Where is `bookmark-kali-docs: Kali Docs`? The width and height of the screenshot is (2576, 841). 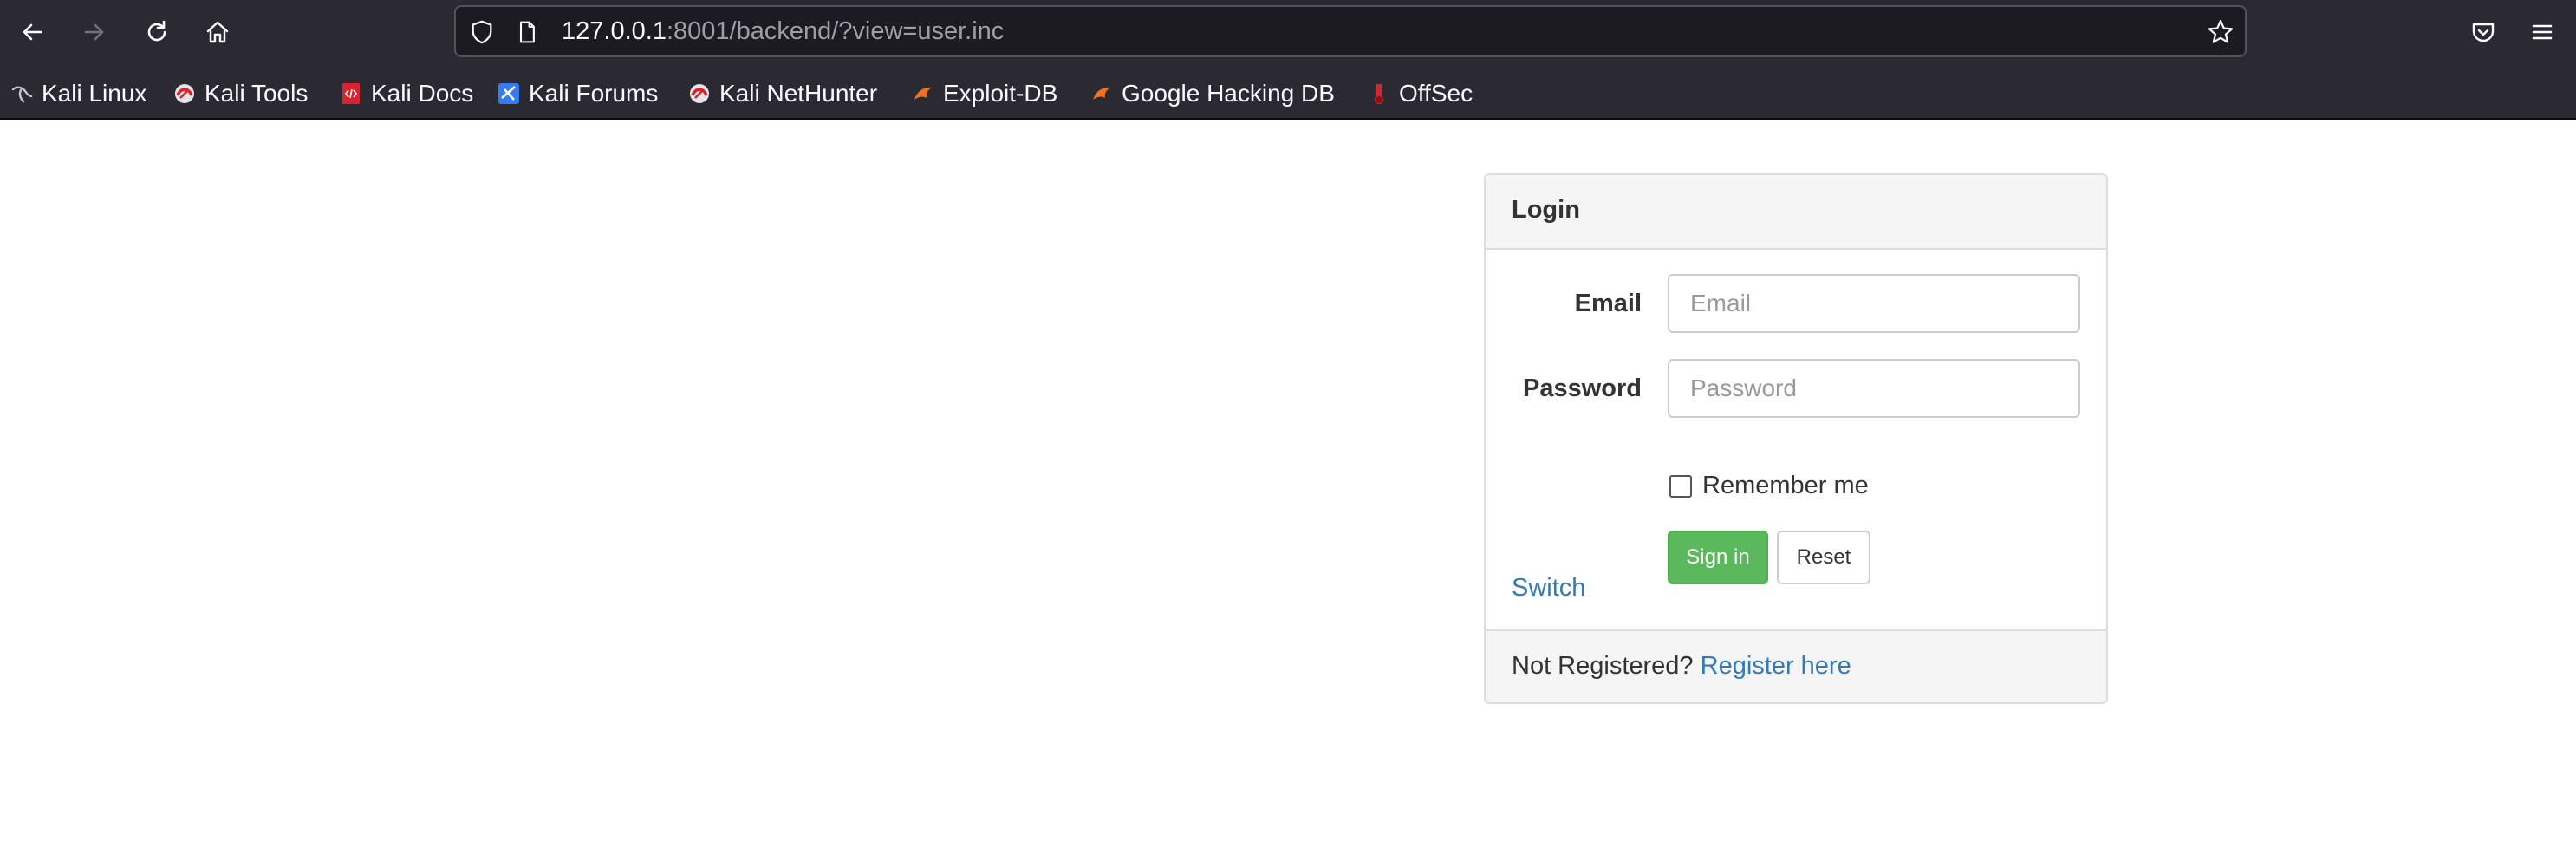
bookmark-kali-docs: Kali Docs is located at coordinates (406, 93).